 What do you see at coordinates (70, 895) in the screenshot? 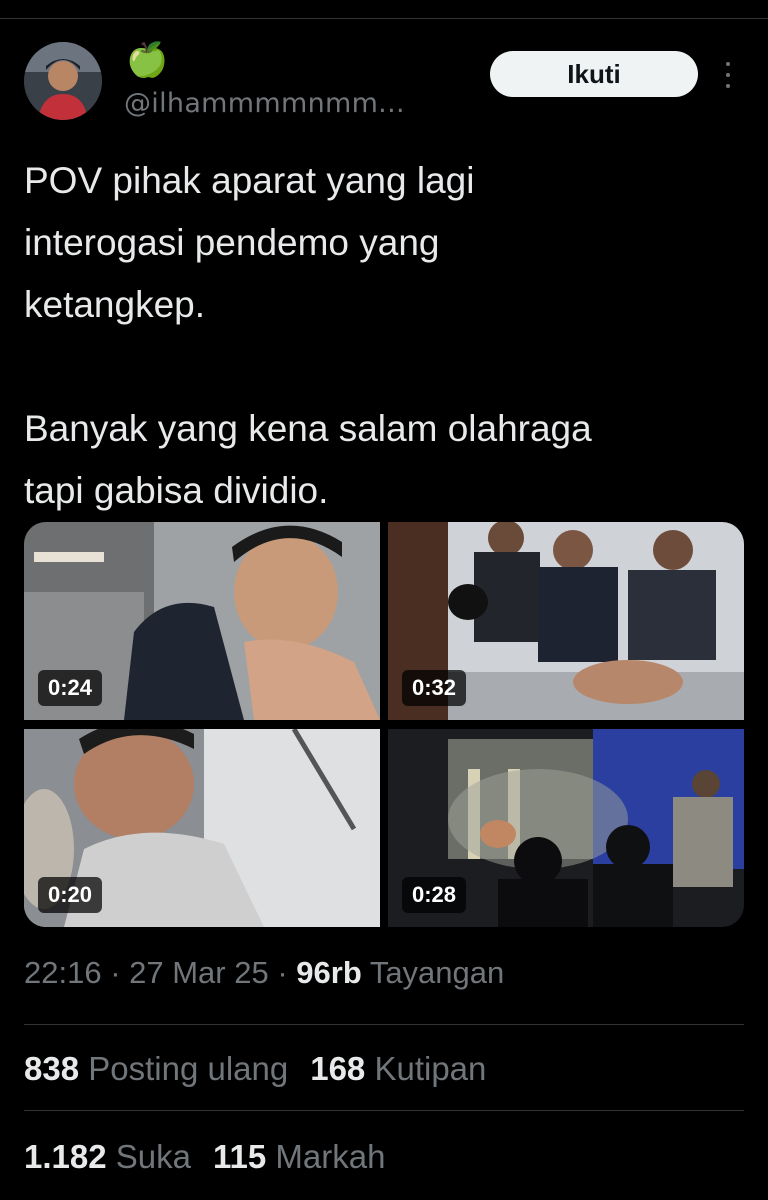
I see `video-duration: 0:20` at bounding box center [70, 895].